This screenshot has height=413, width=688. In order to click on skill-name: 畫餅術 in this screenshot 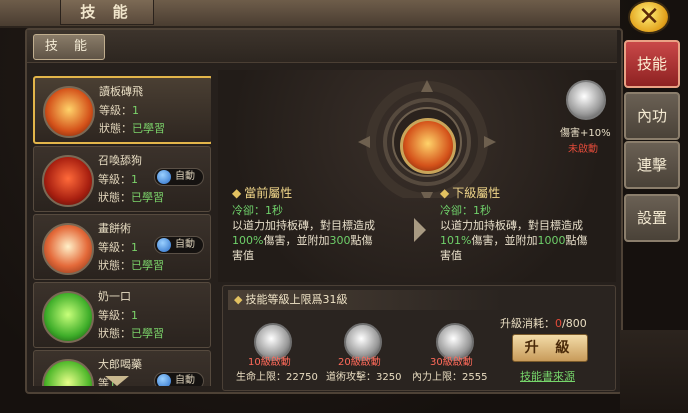, I will do `click(114, 228)`.